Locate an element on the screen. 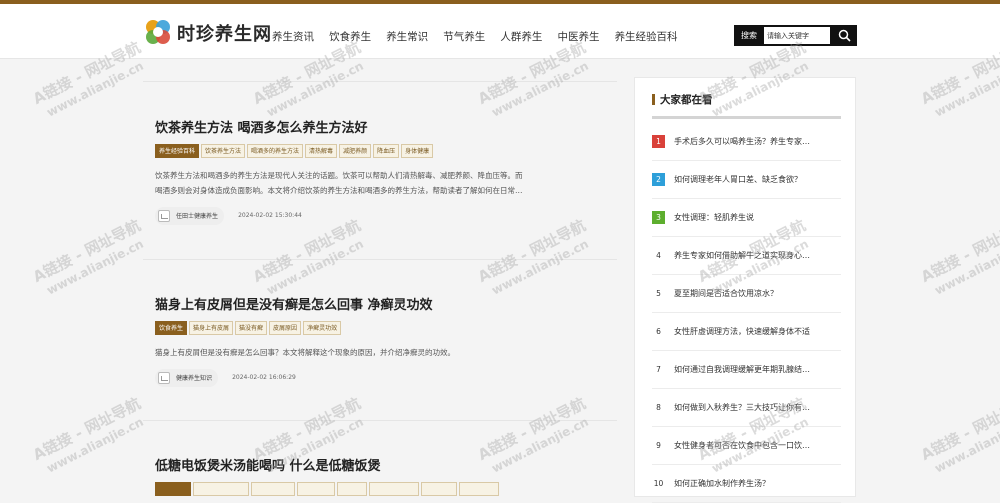  article-title: 饮茶养生方法 喝酒多怎么养生方法好 is located at coordinates (261, 126).